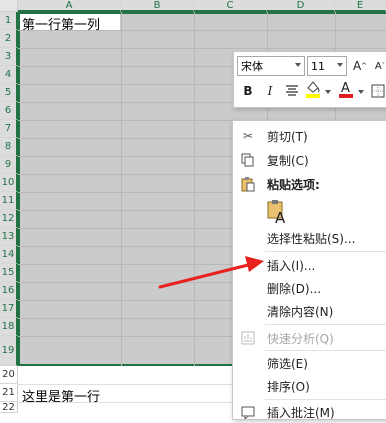 This screenshot has width=386, height=423. What do you see at coordinates (9, 21) in the screenshot?
I see `row-header-1: 1` at bounding box center [9, 21].